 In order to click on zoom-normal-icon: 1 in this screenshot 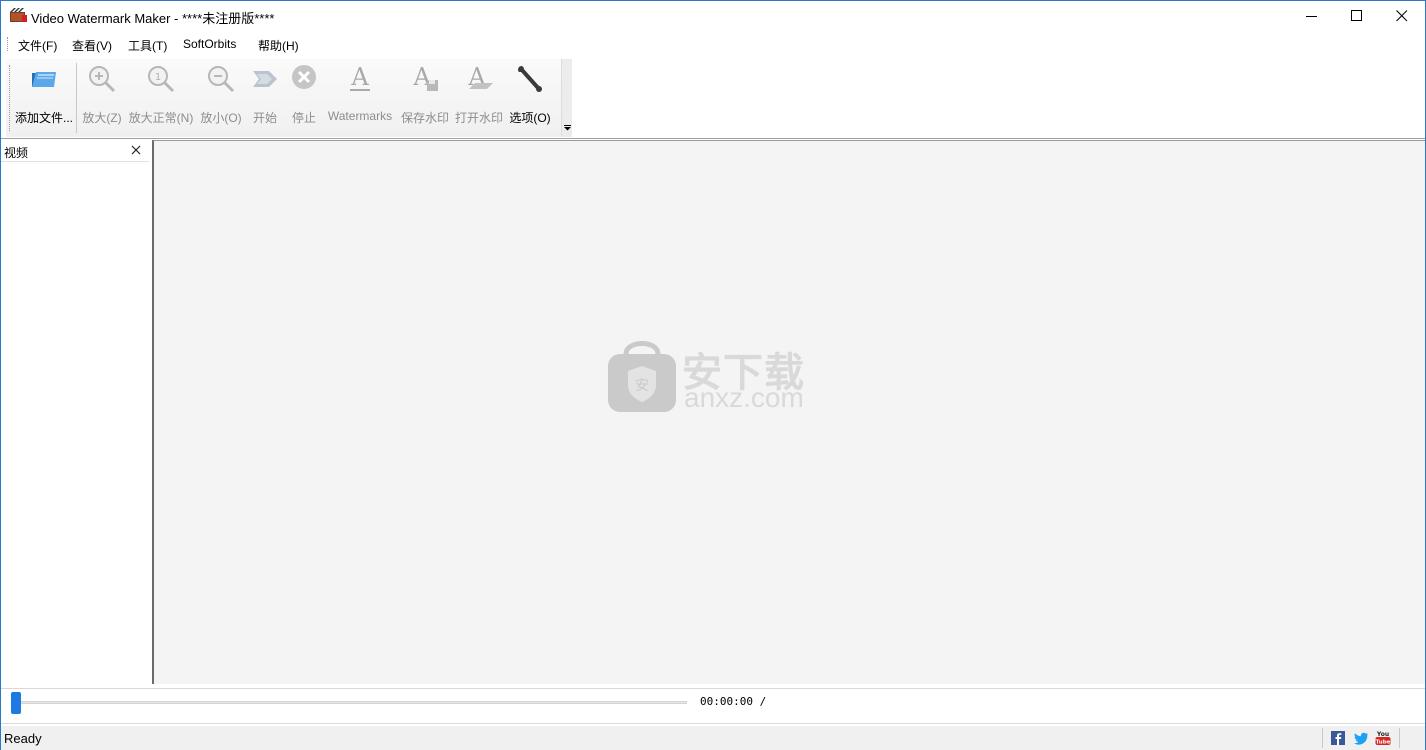, I will do `click(161, 79)`.